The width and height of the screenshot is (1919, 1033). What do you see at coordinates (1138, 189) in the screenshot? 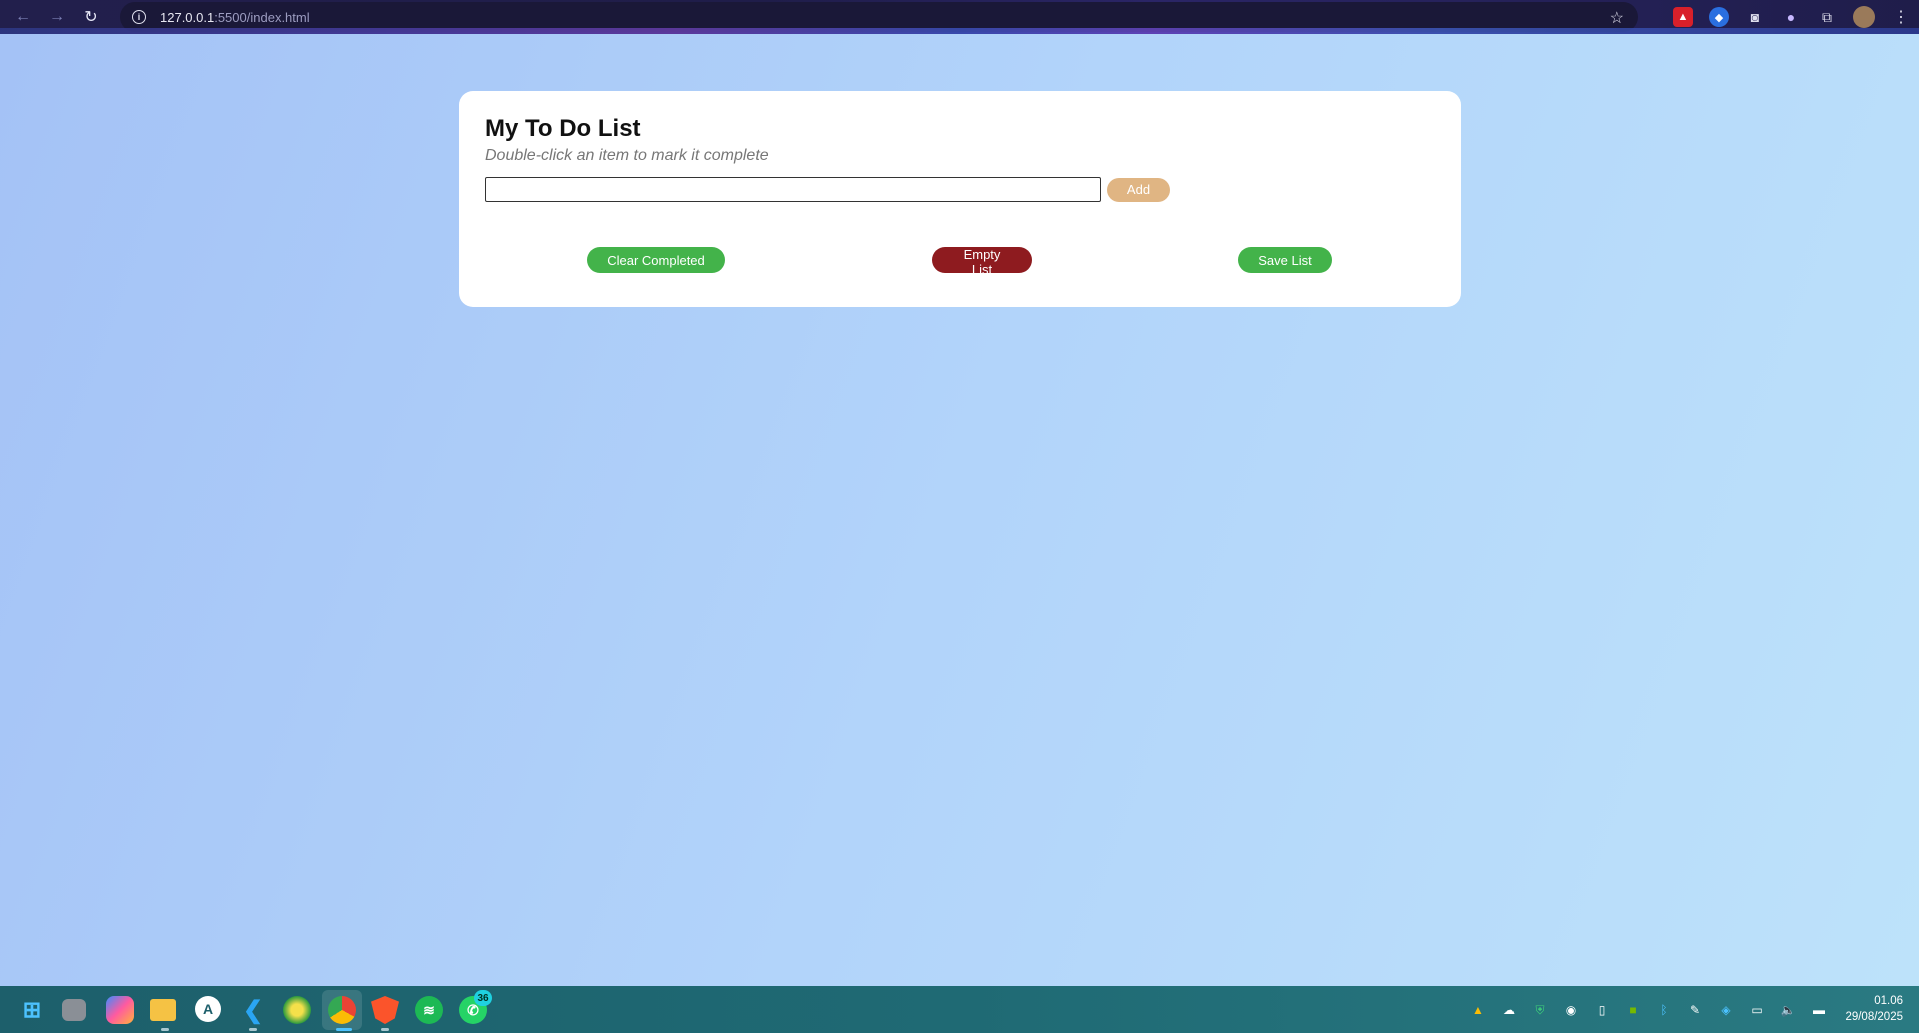
I see `add-button: Add` at bounding box center [1138, 189].